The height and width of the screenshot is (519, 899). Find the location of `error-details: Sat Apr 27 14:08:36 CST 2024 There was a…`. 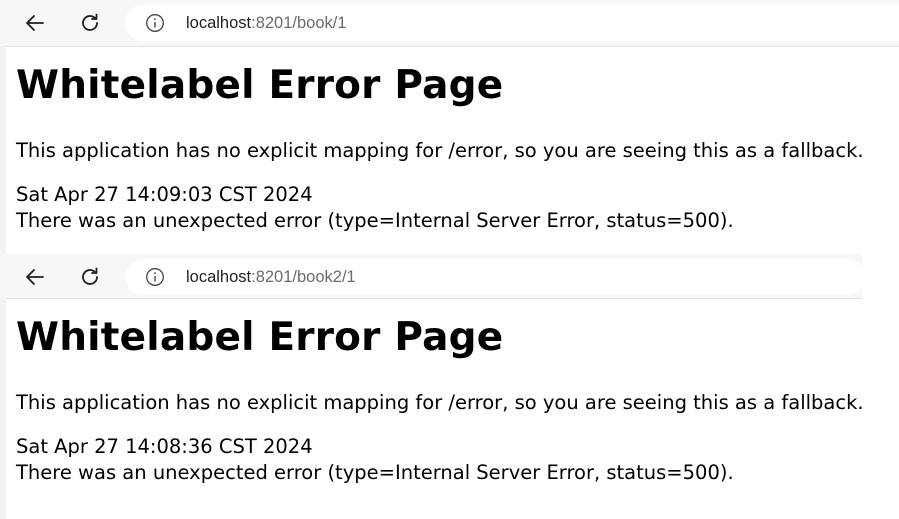

error-details: Sat Apr 27 14:08:36 CST 2024 There was a… is located at coordinates (456, 460).